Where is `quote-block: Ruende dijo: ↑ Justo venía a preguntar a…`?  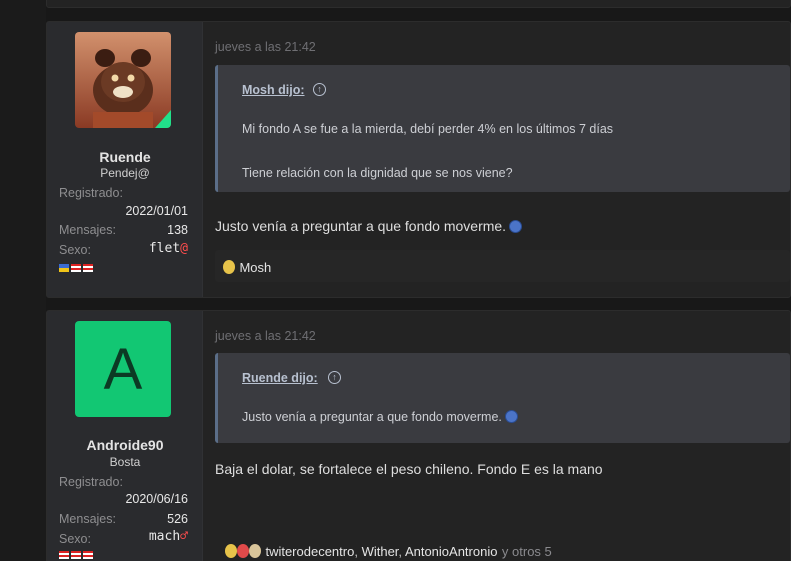
quote-block: Ruende dijo: ↑ Justo venía a preguntar a… is located at coordinates (502, 398).